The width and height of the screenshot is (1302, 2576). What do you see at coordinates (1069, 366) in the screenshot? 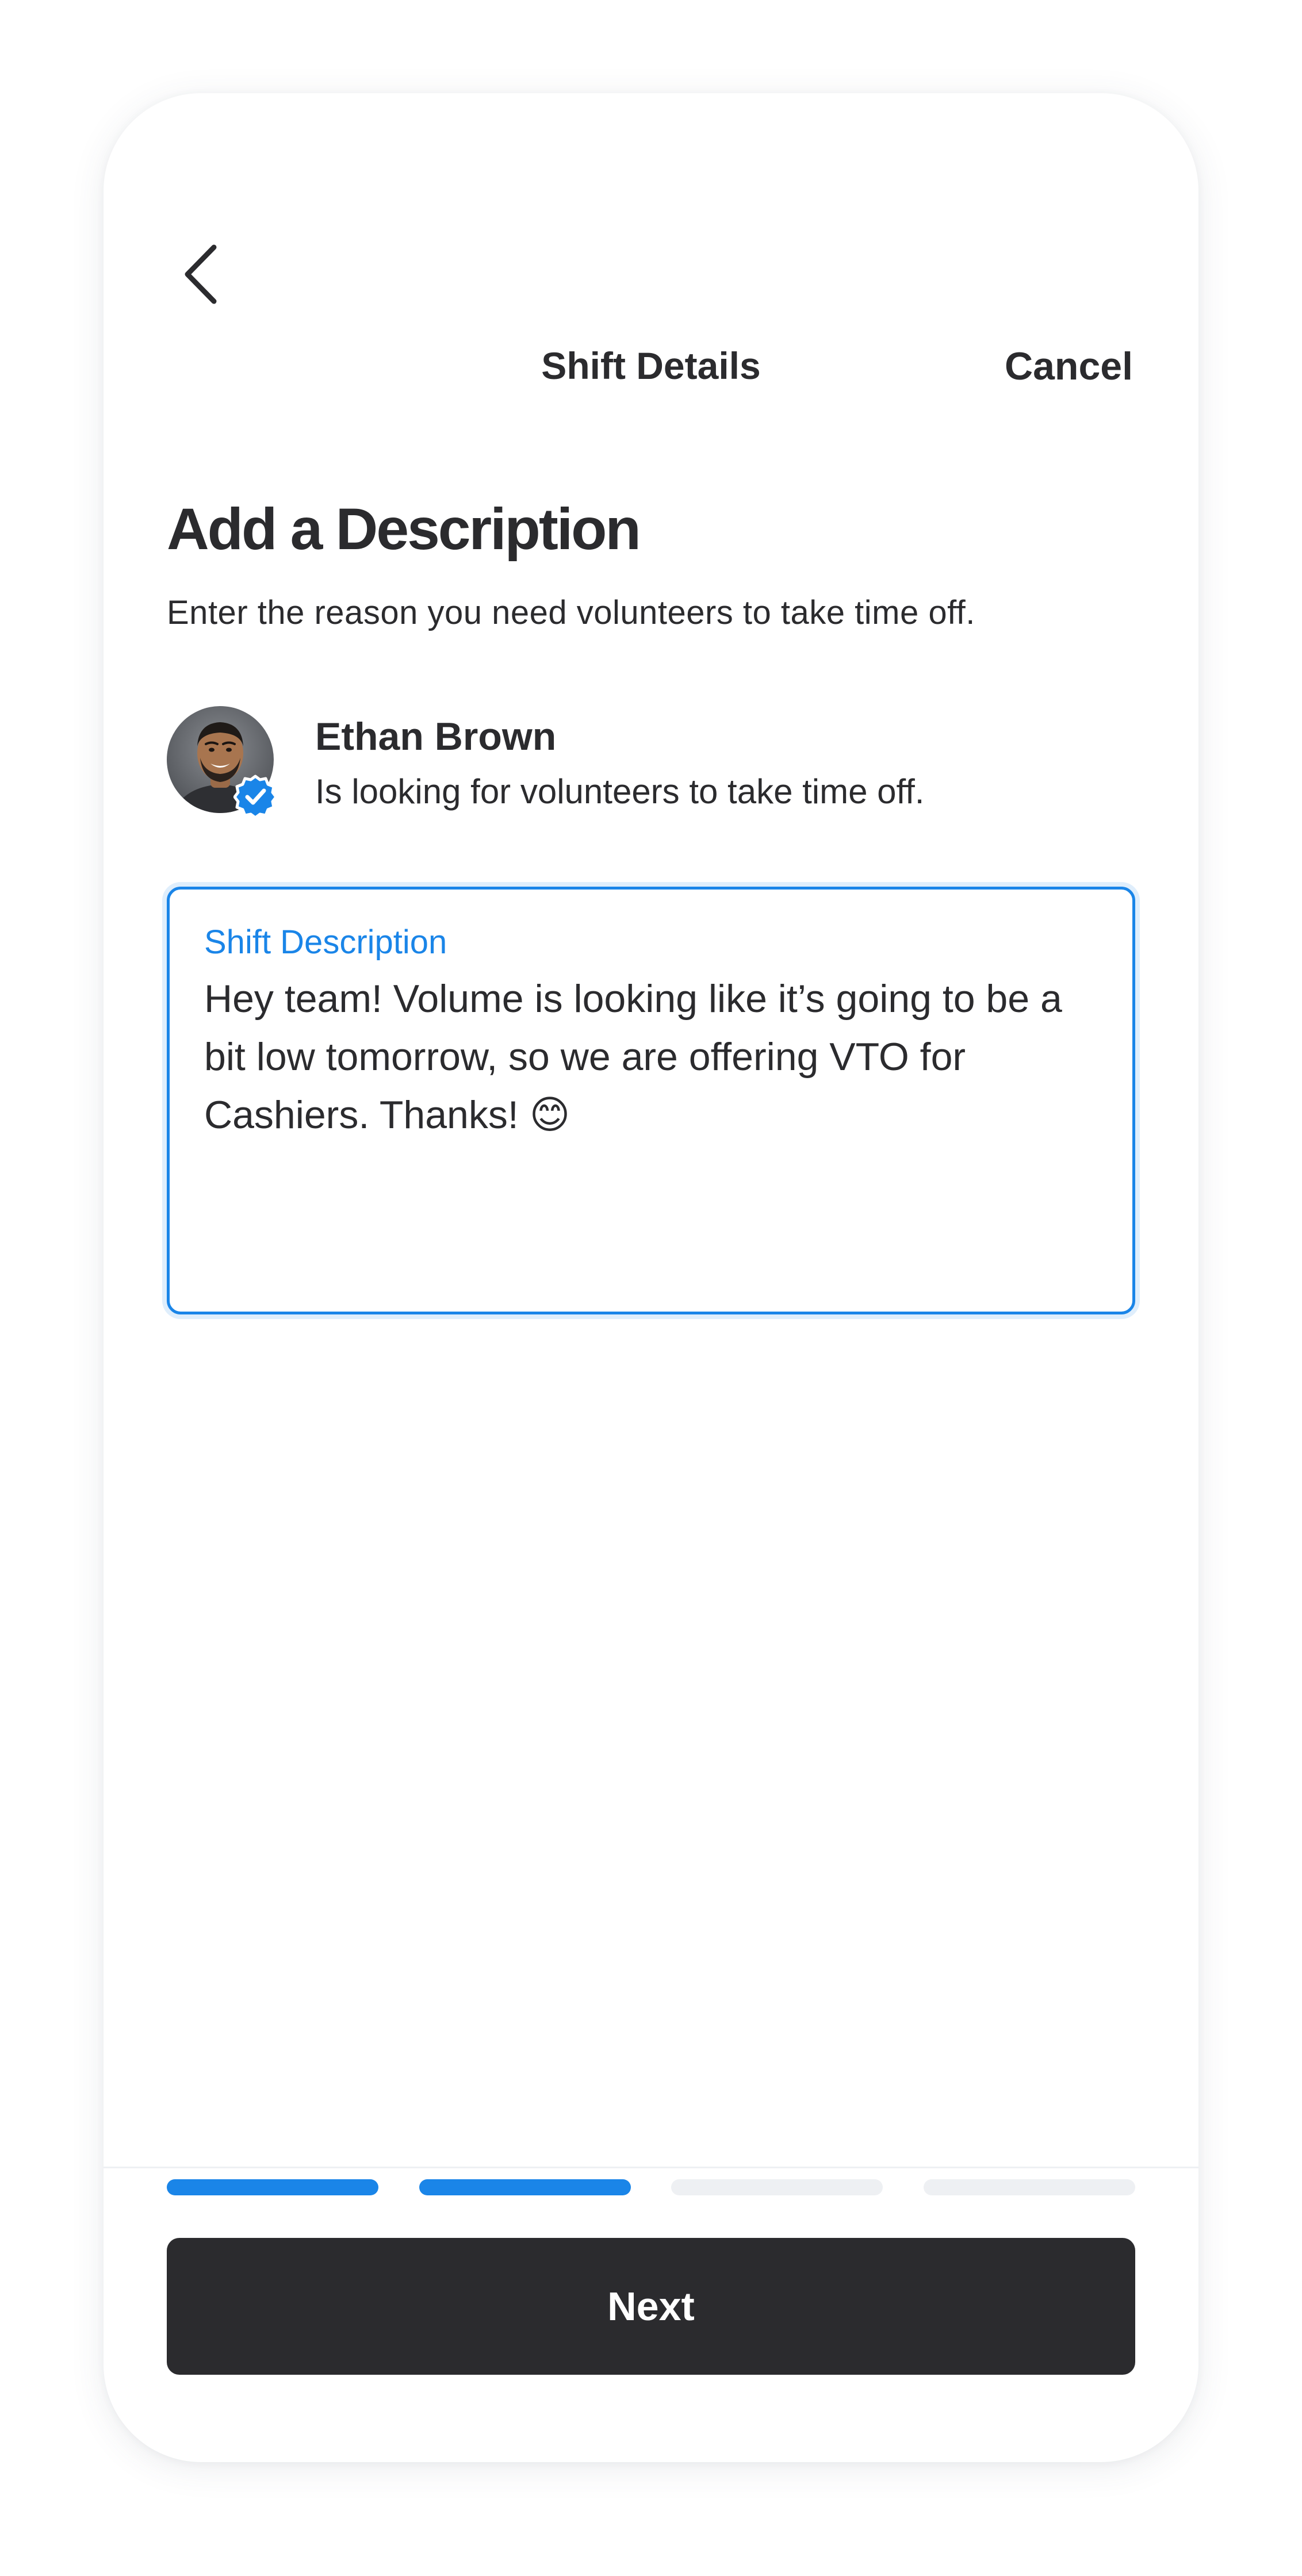
I see `cancel-button: Cancel` at bounding box center [1069, 366].